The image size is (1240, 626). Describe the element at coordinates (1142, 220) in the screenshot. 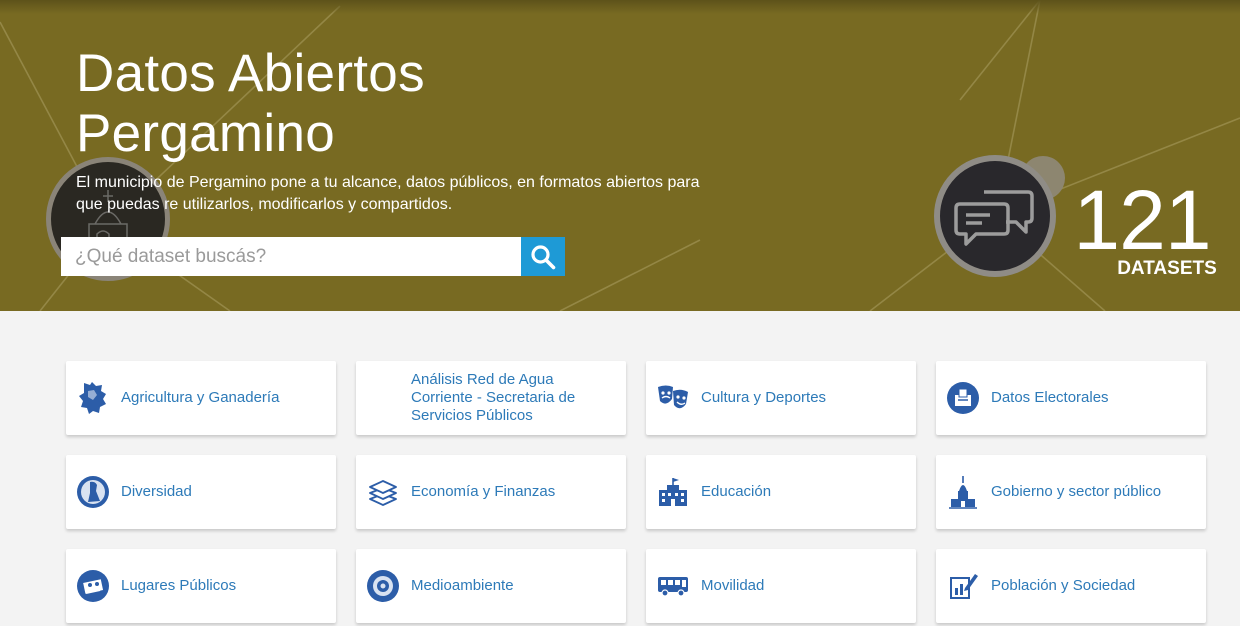

I see `dataset-count: 121` at that location.